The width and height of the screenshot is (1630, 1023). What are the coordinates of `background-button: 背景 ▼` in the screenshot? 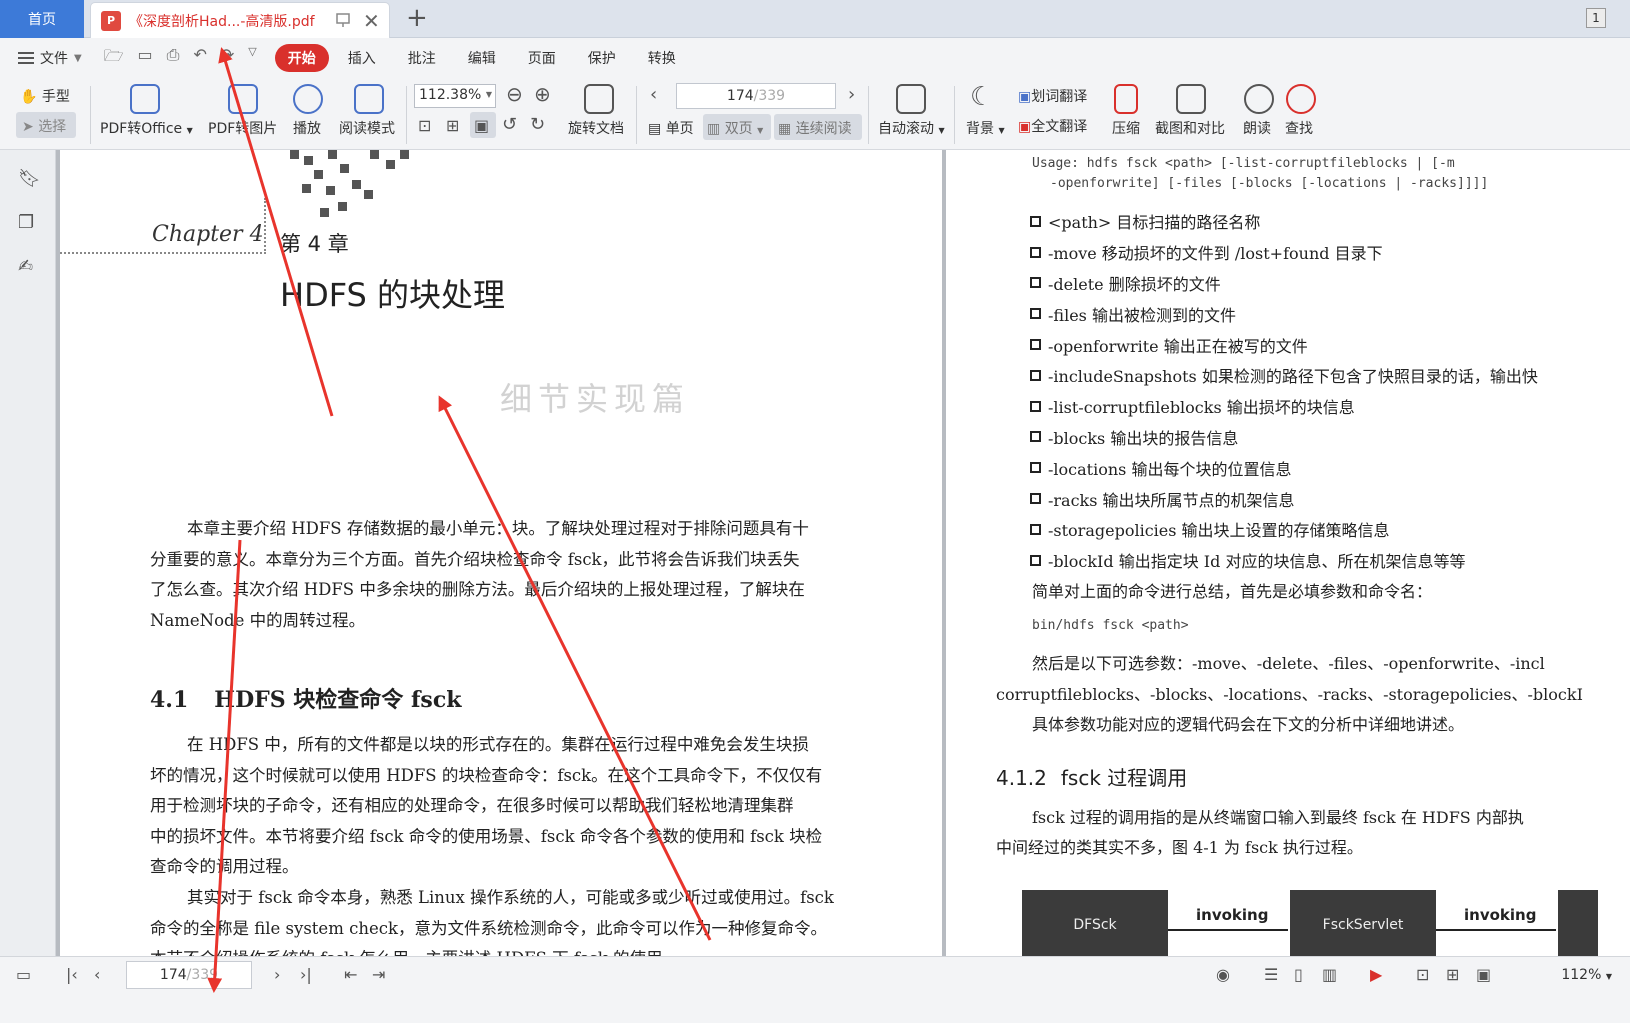 It's located at (985, 128).